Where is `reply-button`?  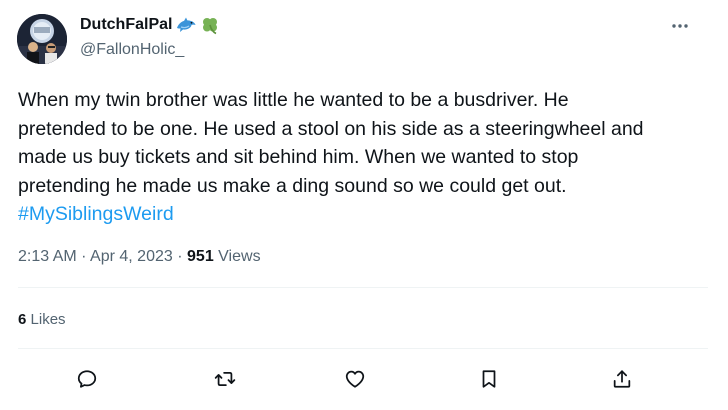 reply-button is located at coordinates (87, 379).